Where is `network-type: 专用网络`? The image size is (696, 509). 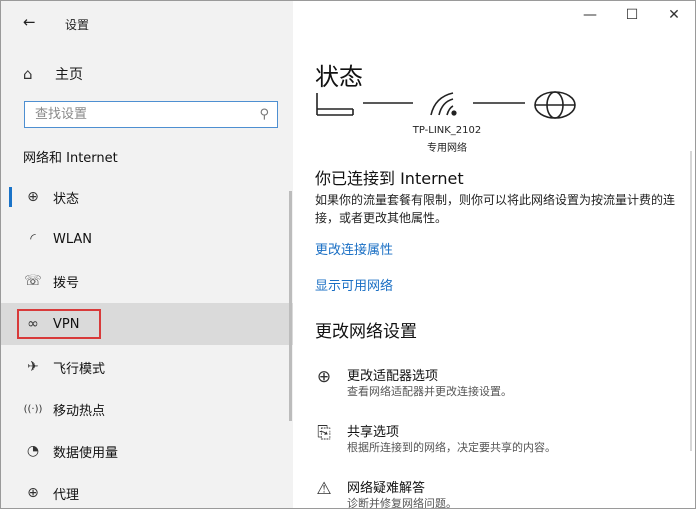
network-type: 专用网络 is located at coordinates (447, 148).